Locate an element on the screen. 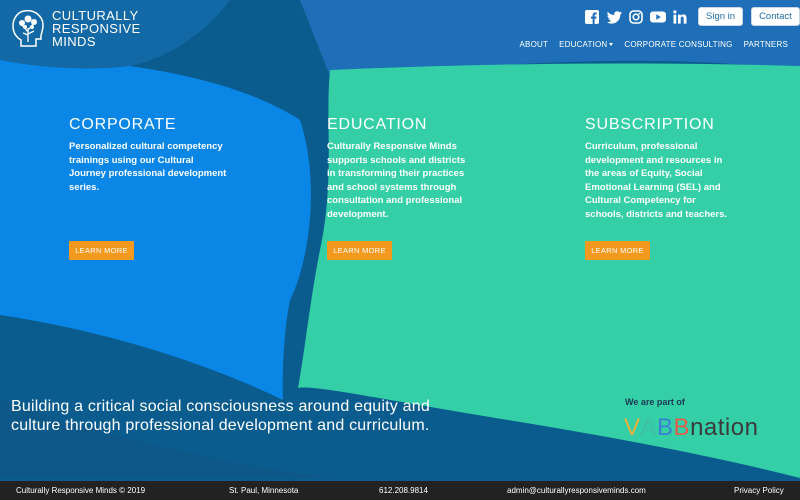 This screenshot has height=500, width=800. brand-logo: CULTURALLY RESPONSIVE MINDS is located at coordinates (75, 28).